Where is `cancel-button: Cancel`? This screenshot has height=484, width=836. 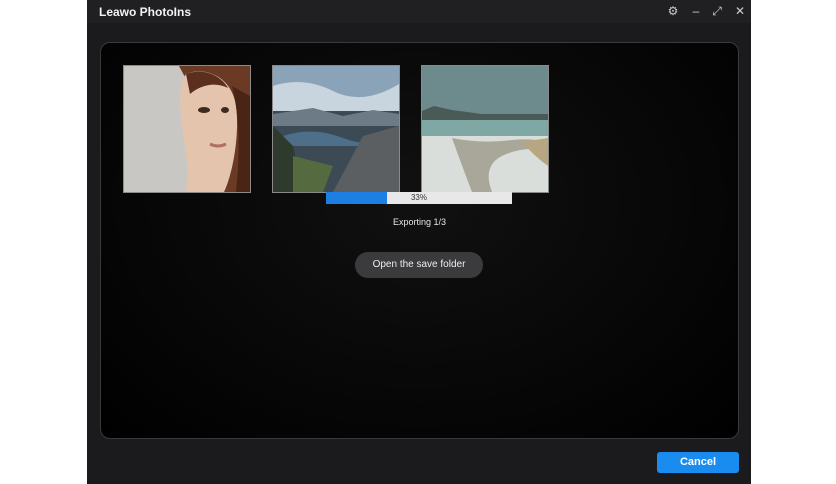 cancel-button: Cancel is located at coordinates (698, 462).